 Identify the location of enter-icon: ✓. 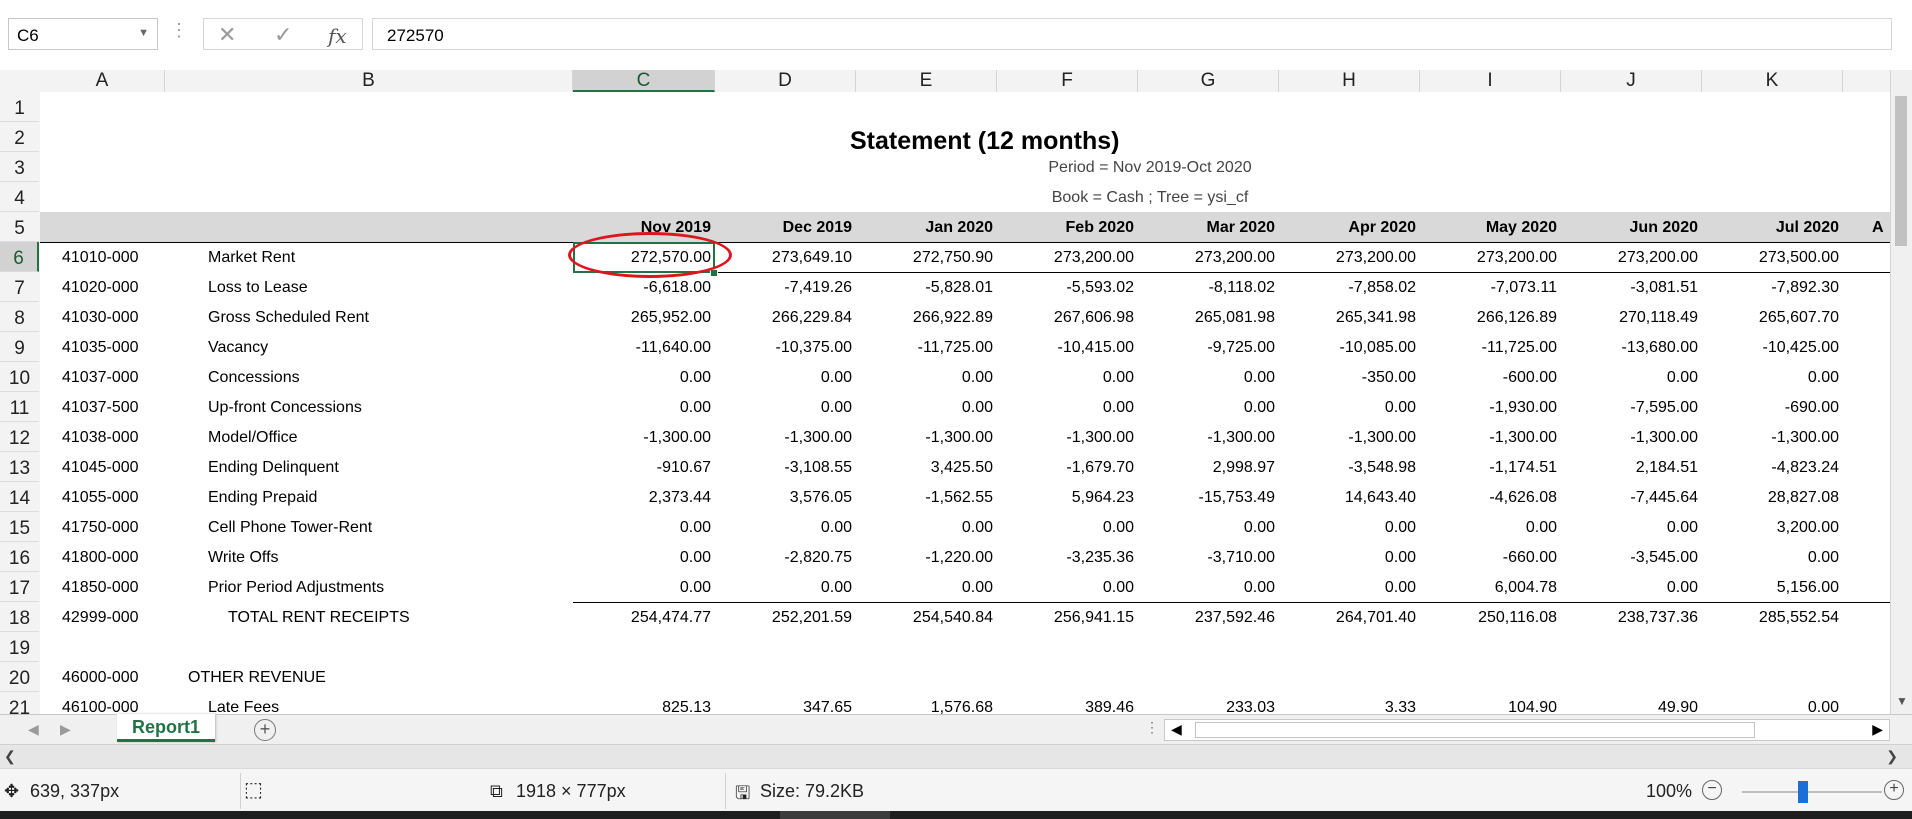
(283, 35).